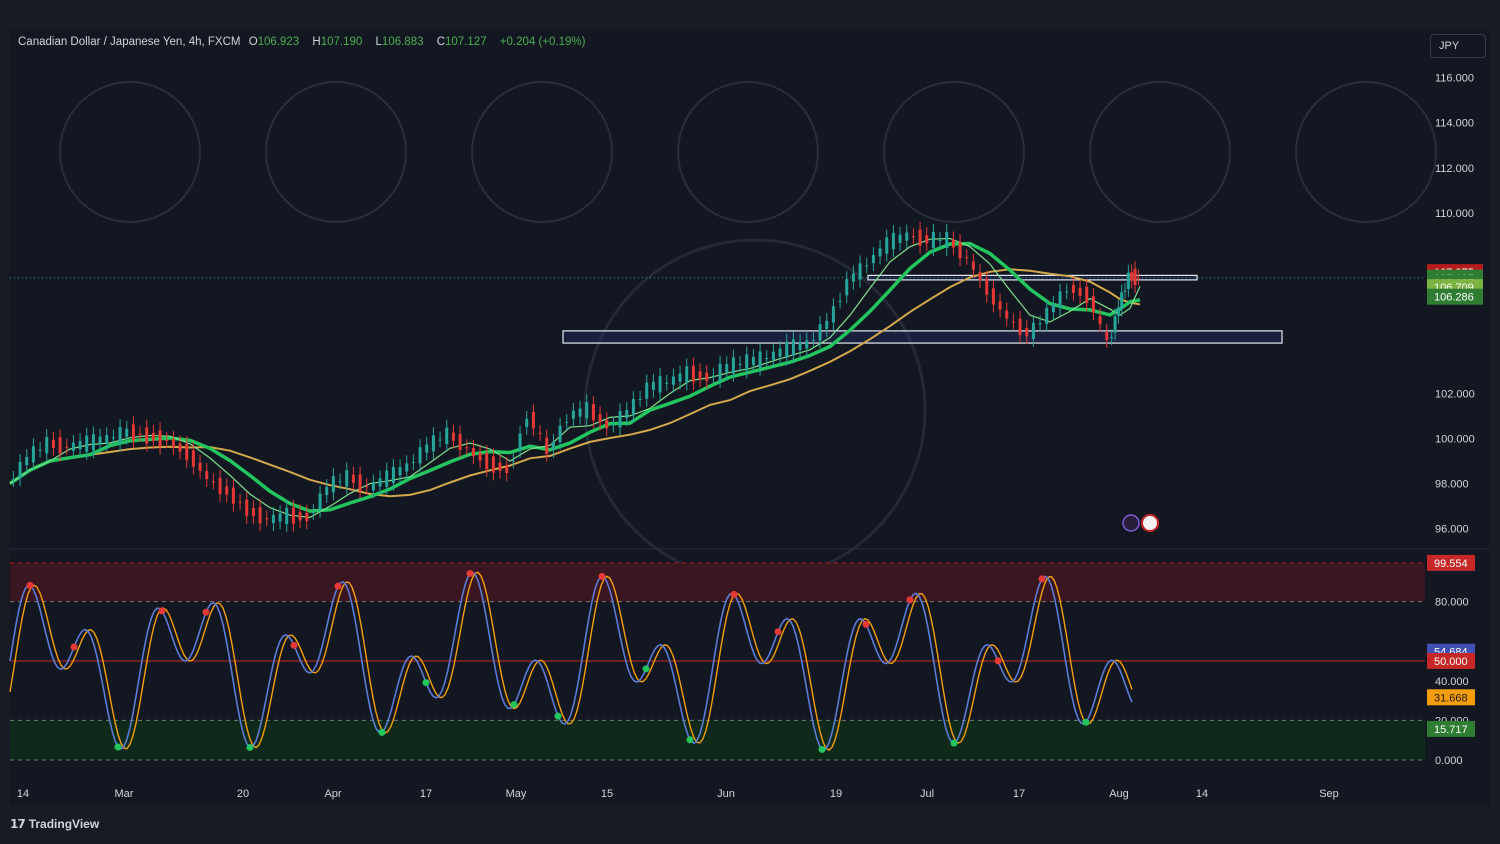 Image resolution: width=1500 pixels, height=844 pixels. I want to click on price-axis-label: 116.000, so click(1454, 79).